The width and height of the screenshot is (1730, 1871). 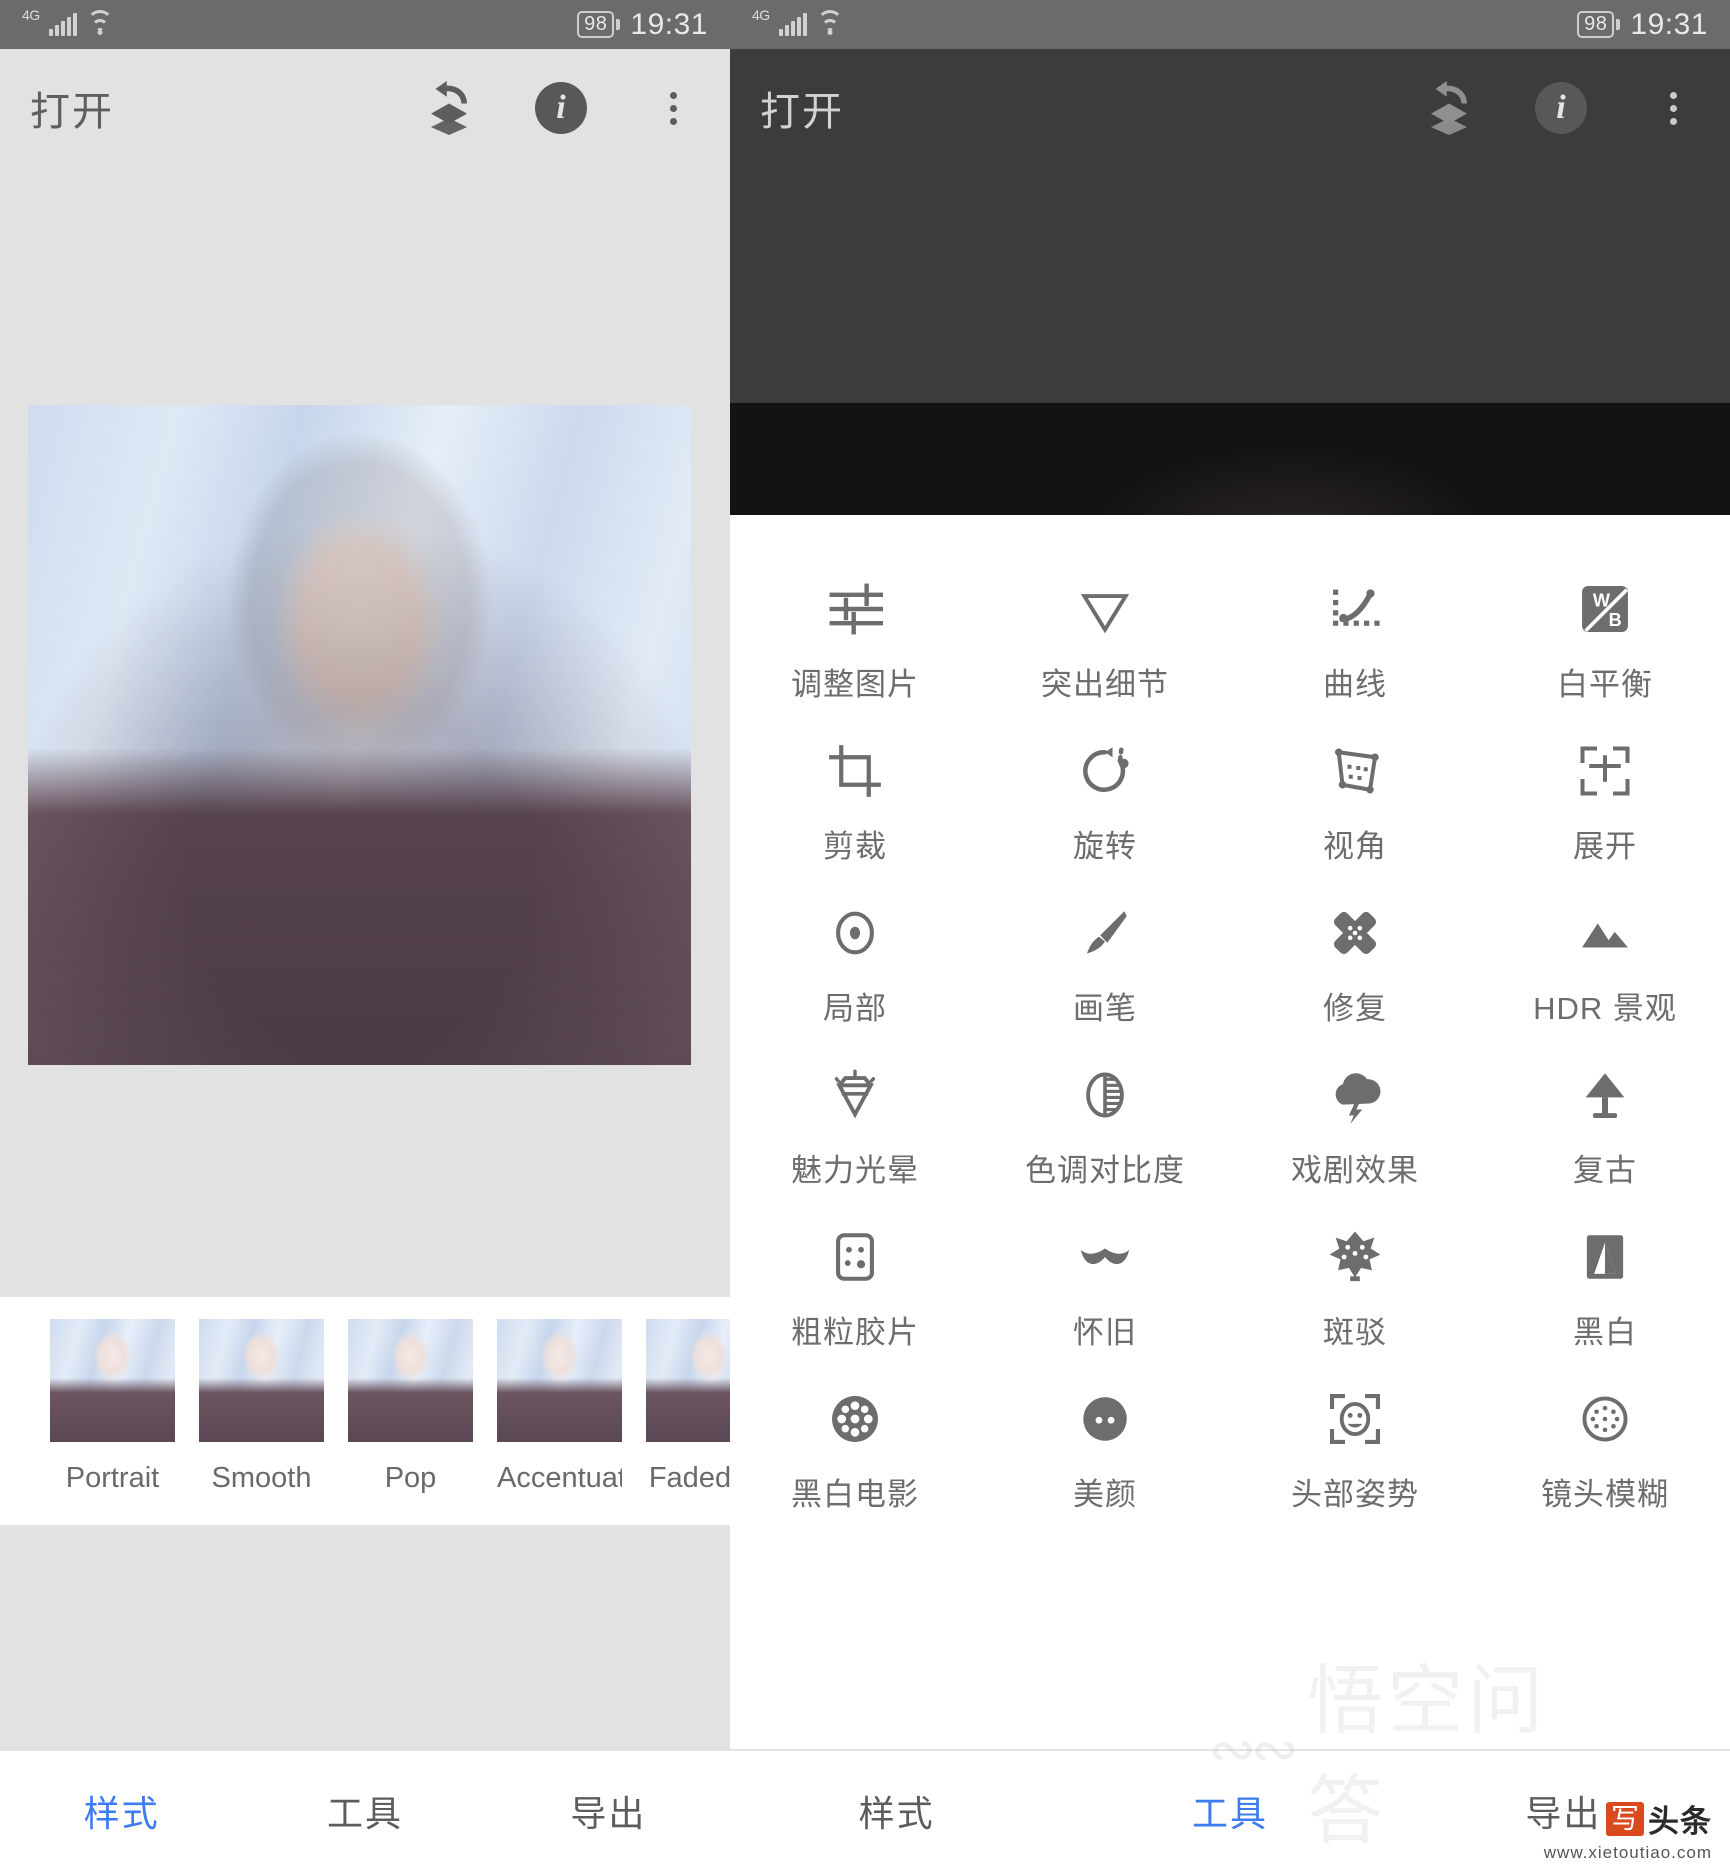 What do you see at coordinates (1355, 816) in the screenshot?
I see `tool-perspective: 视角` at bounding box center [1355, 816].